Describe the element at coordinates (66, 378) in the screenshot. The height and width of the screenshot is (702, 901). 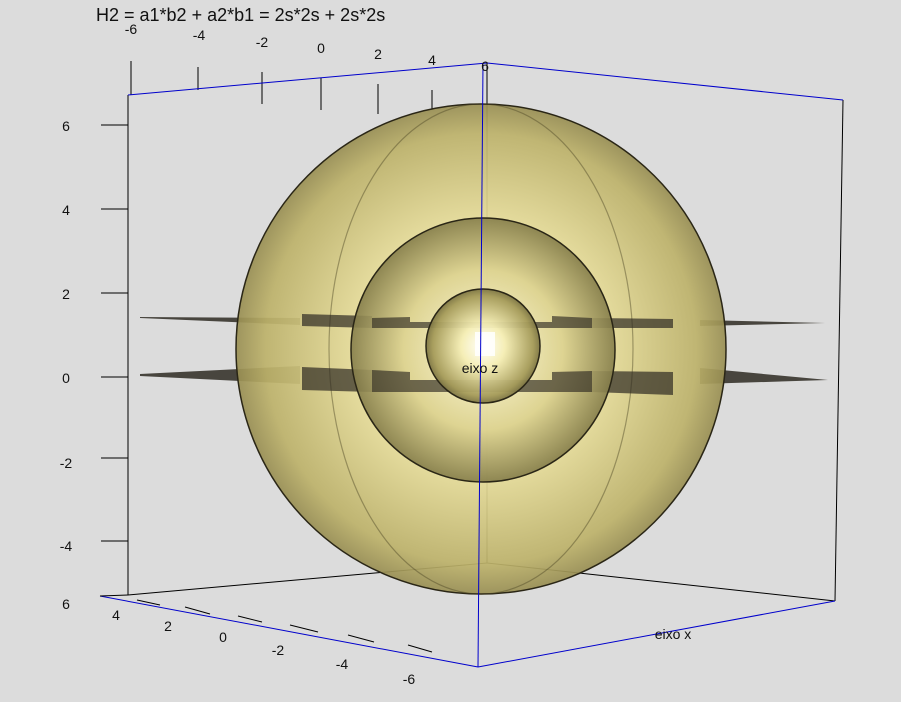
I see `left-tick-label: 0` at that location.